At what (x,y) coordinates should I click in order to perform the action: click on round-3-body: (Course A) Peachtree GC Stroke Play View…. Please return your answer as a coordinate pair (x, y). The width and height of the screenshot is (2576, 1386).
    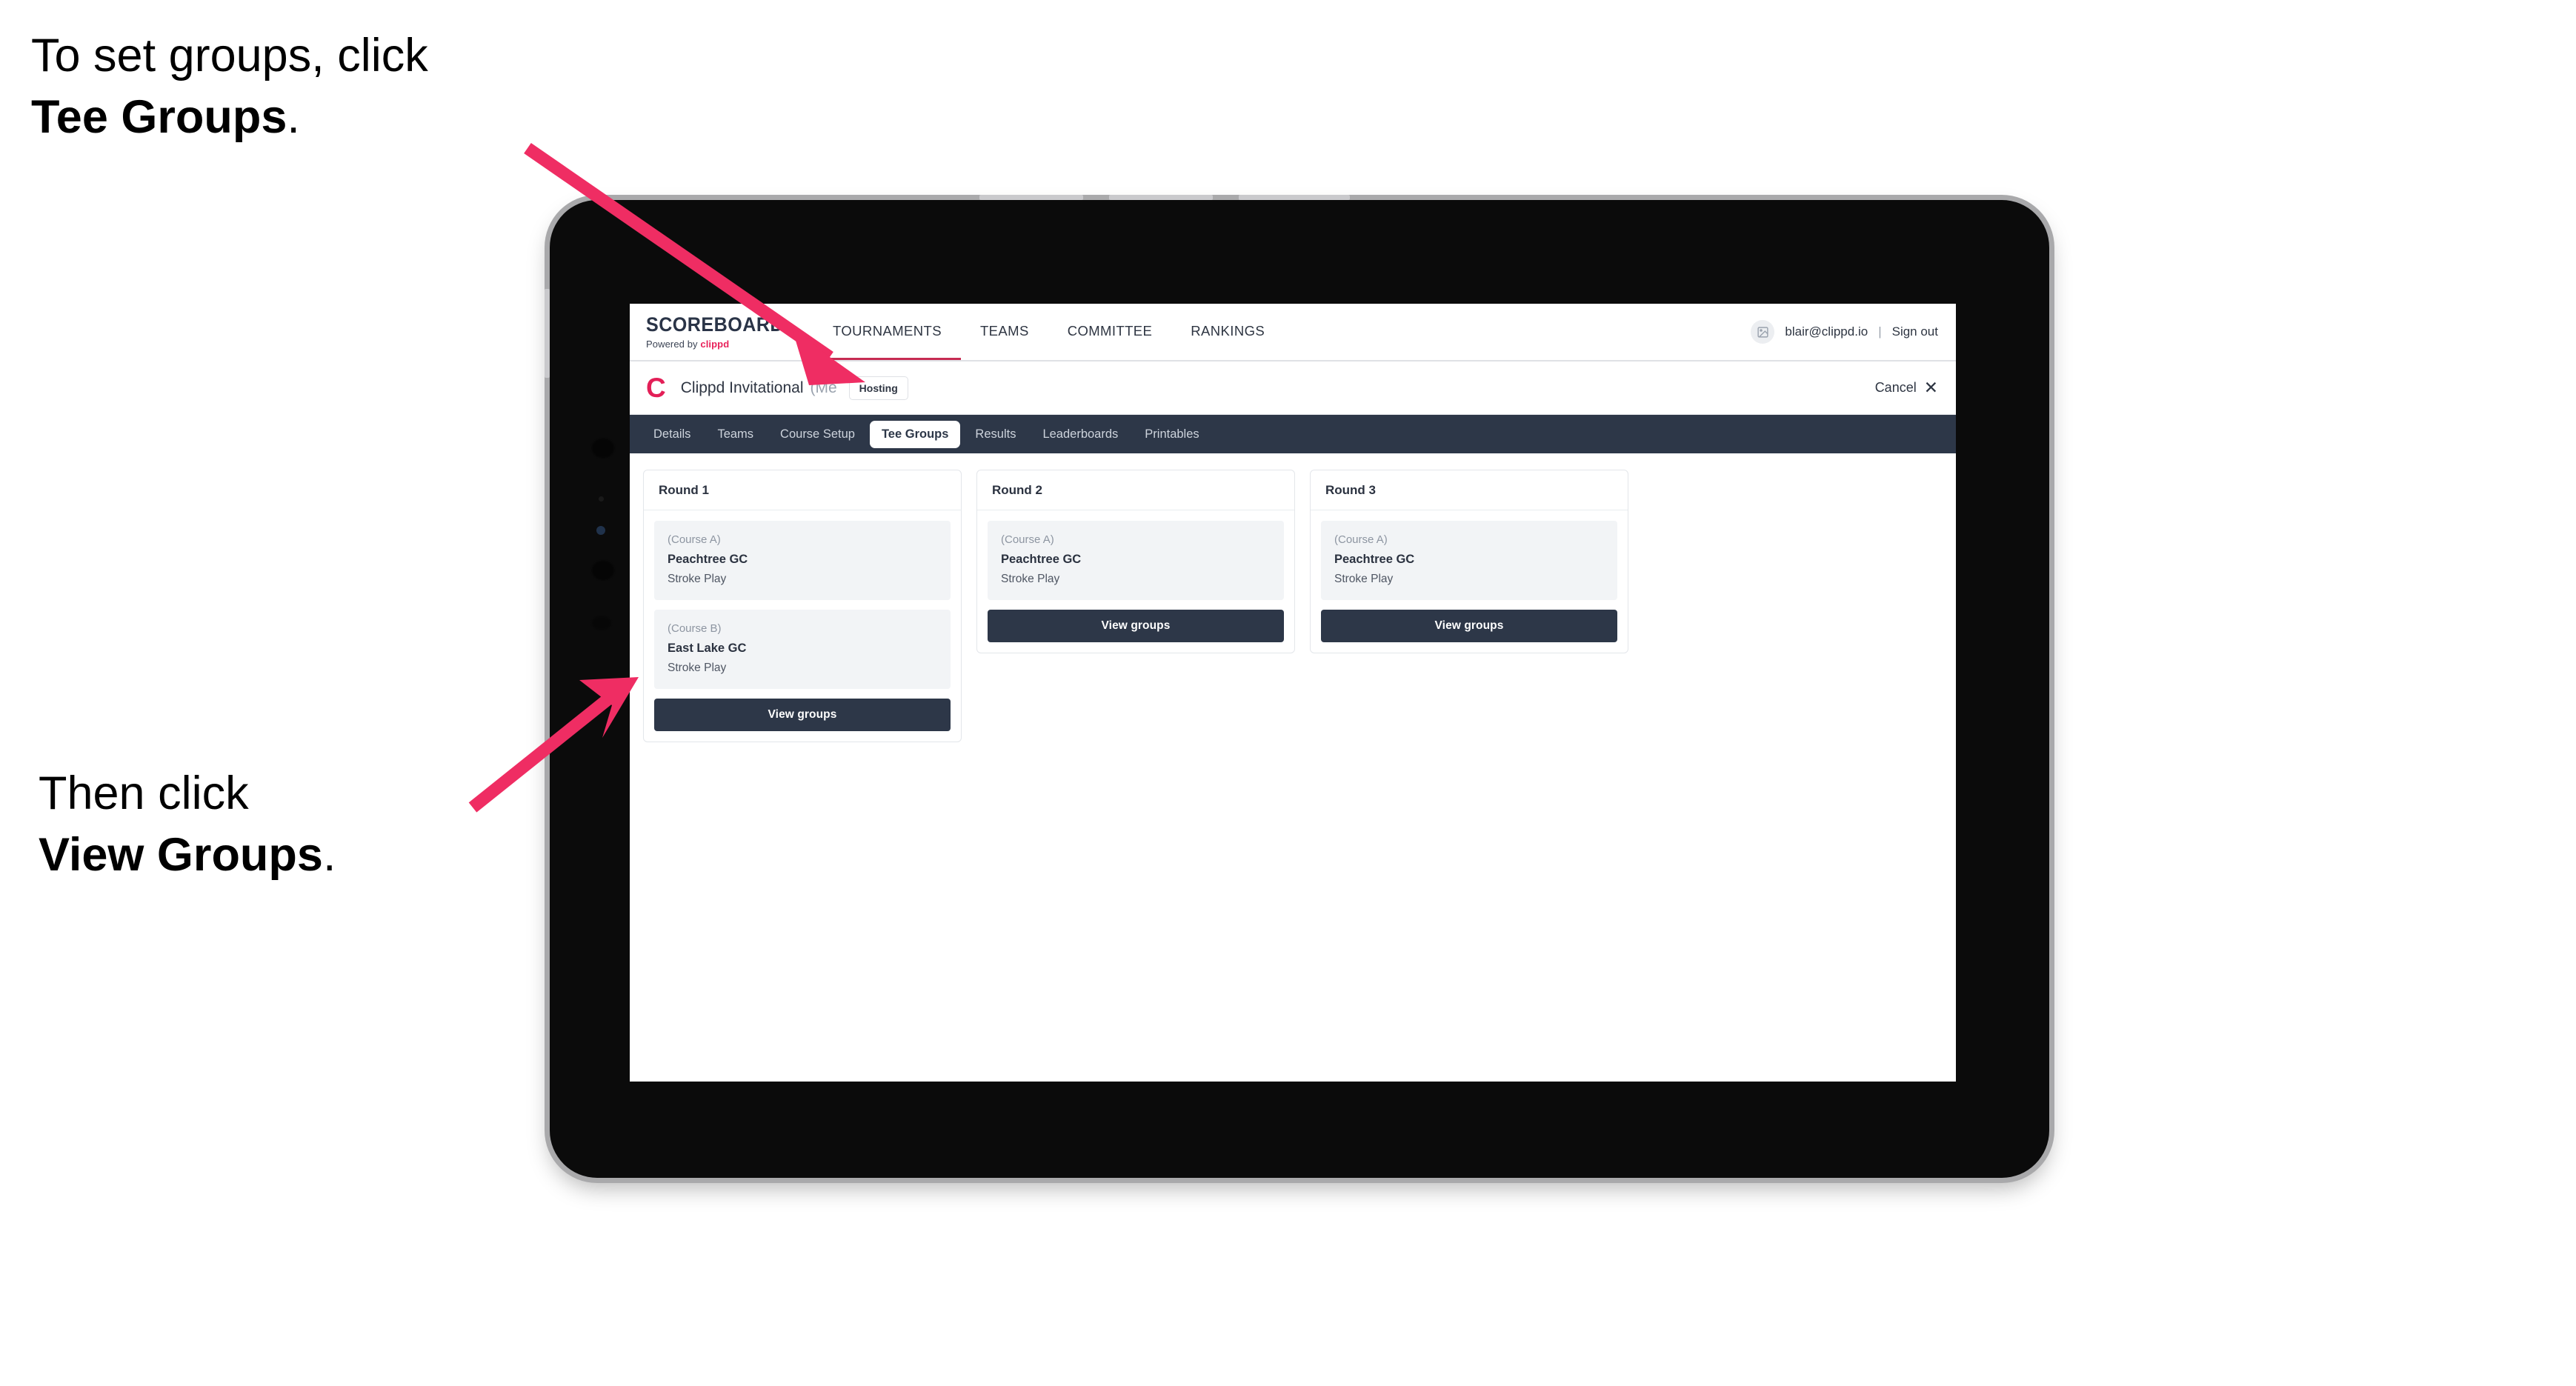
    Looking at the image, I should click on (1469, 581).